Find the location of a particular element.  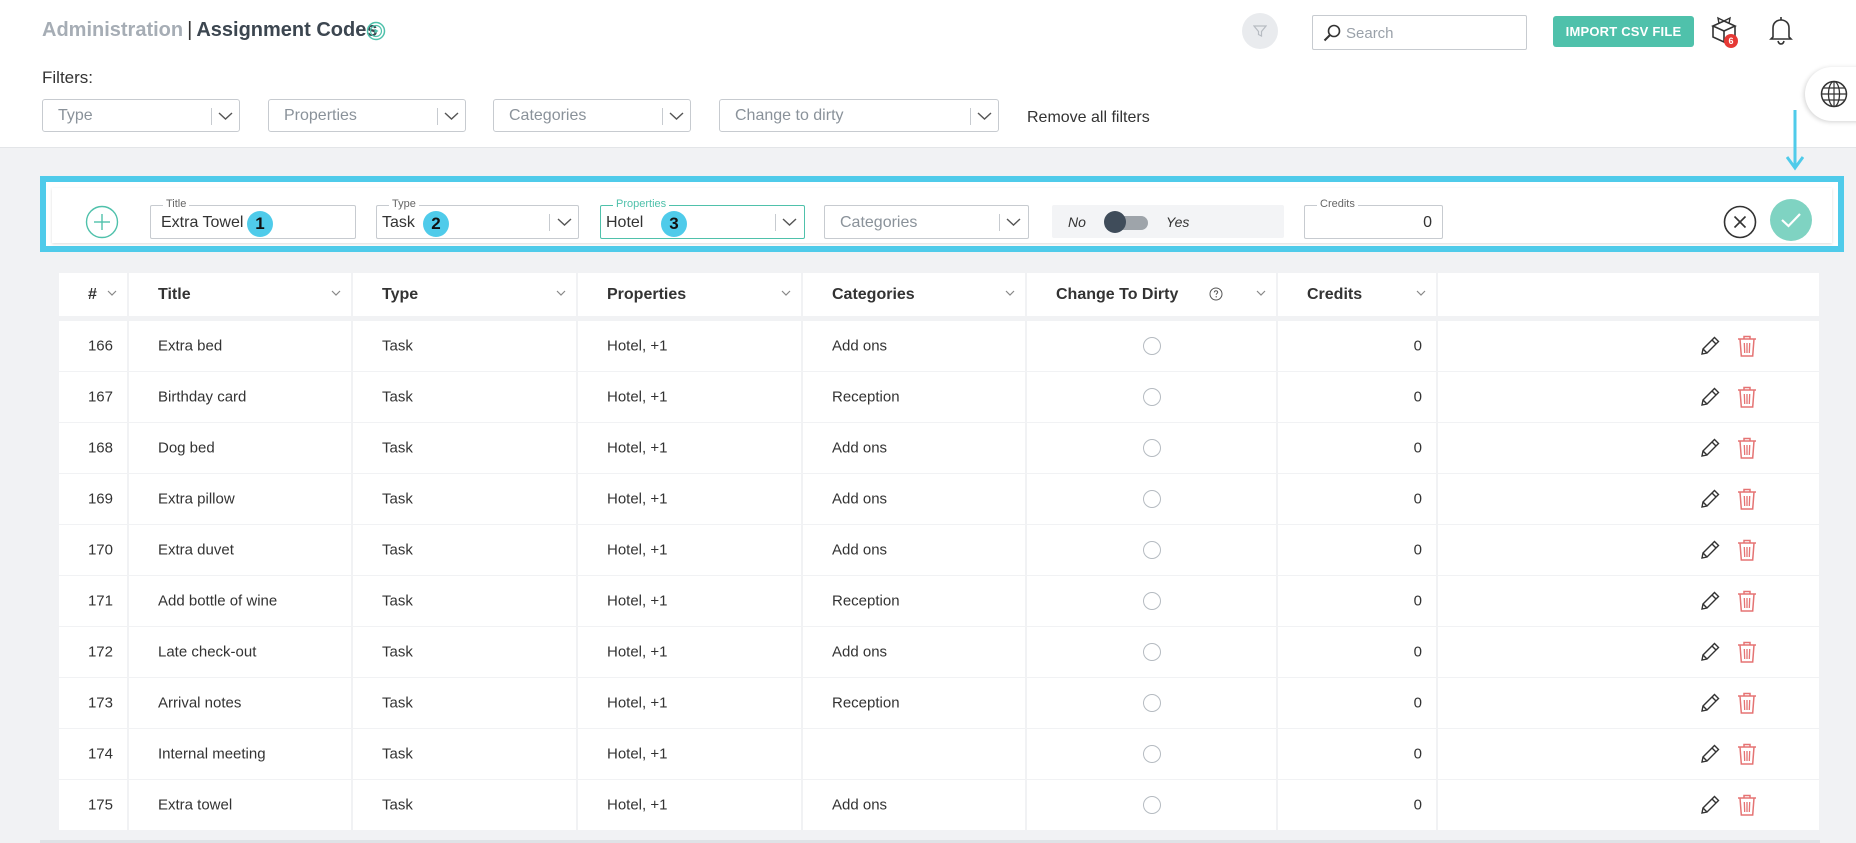

row-categories-cell is located at coordinates (914, 754).